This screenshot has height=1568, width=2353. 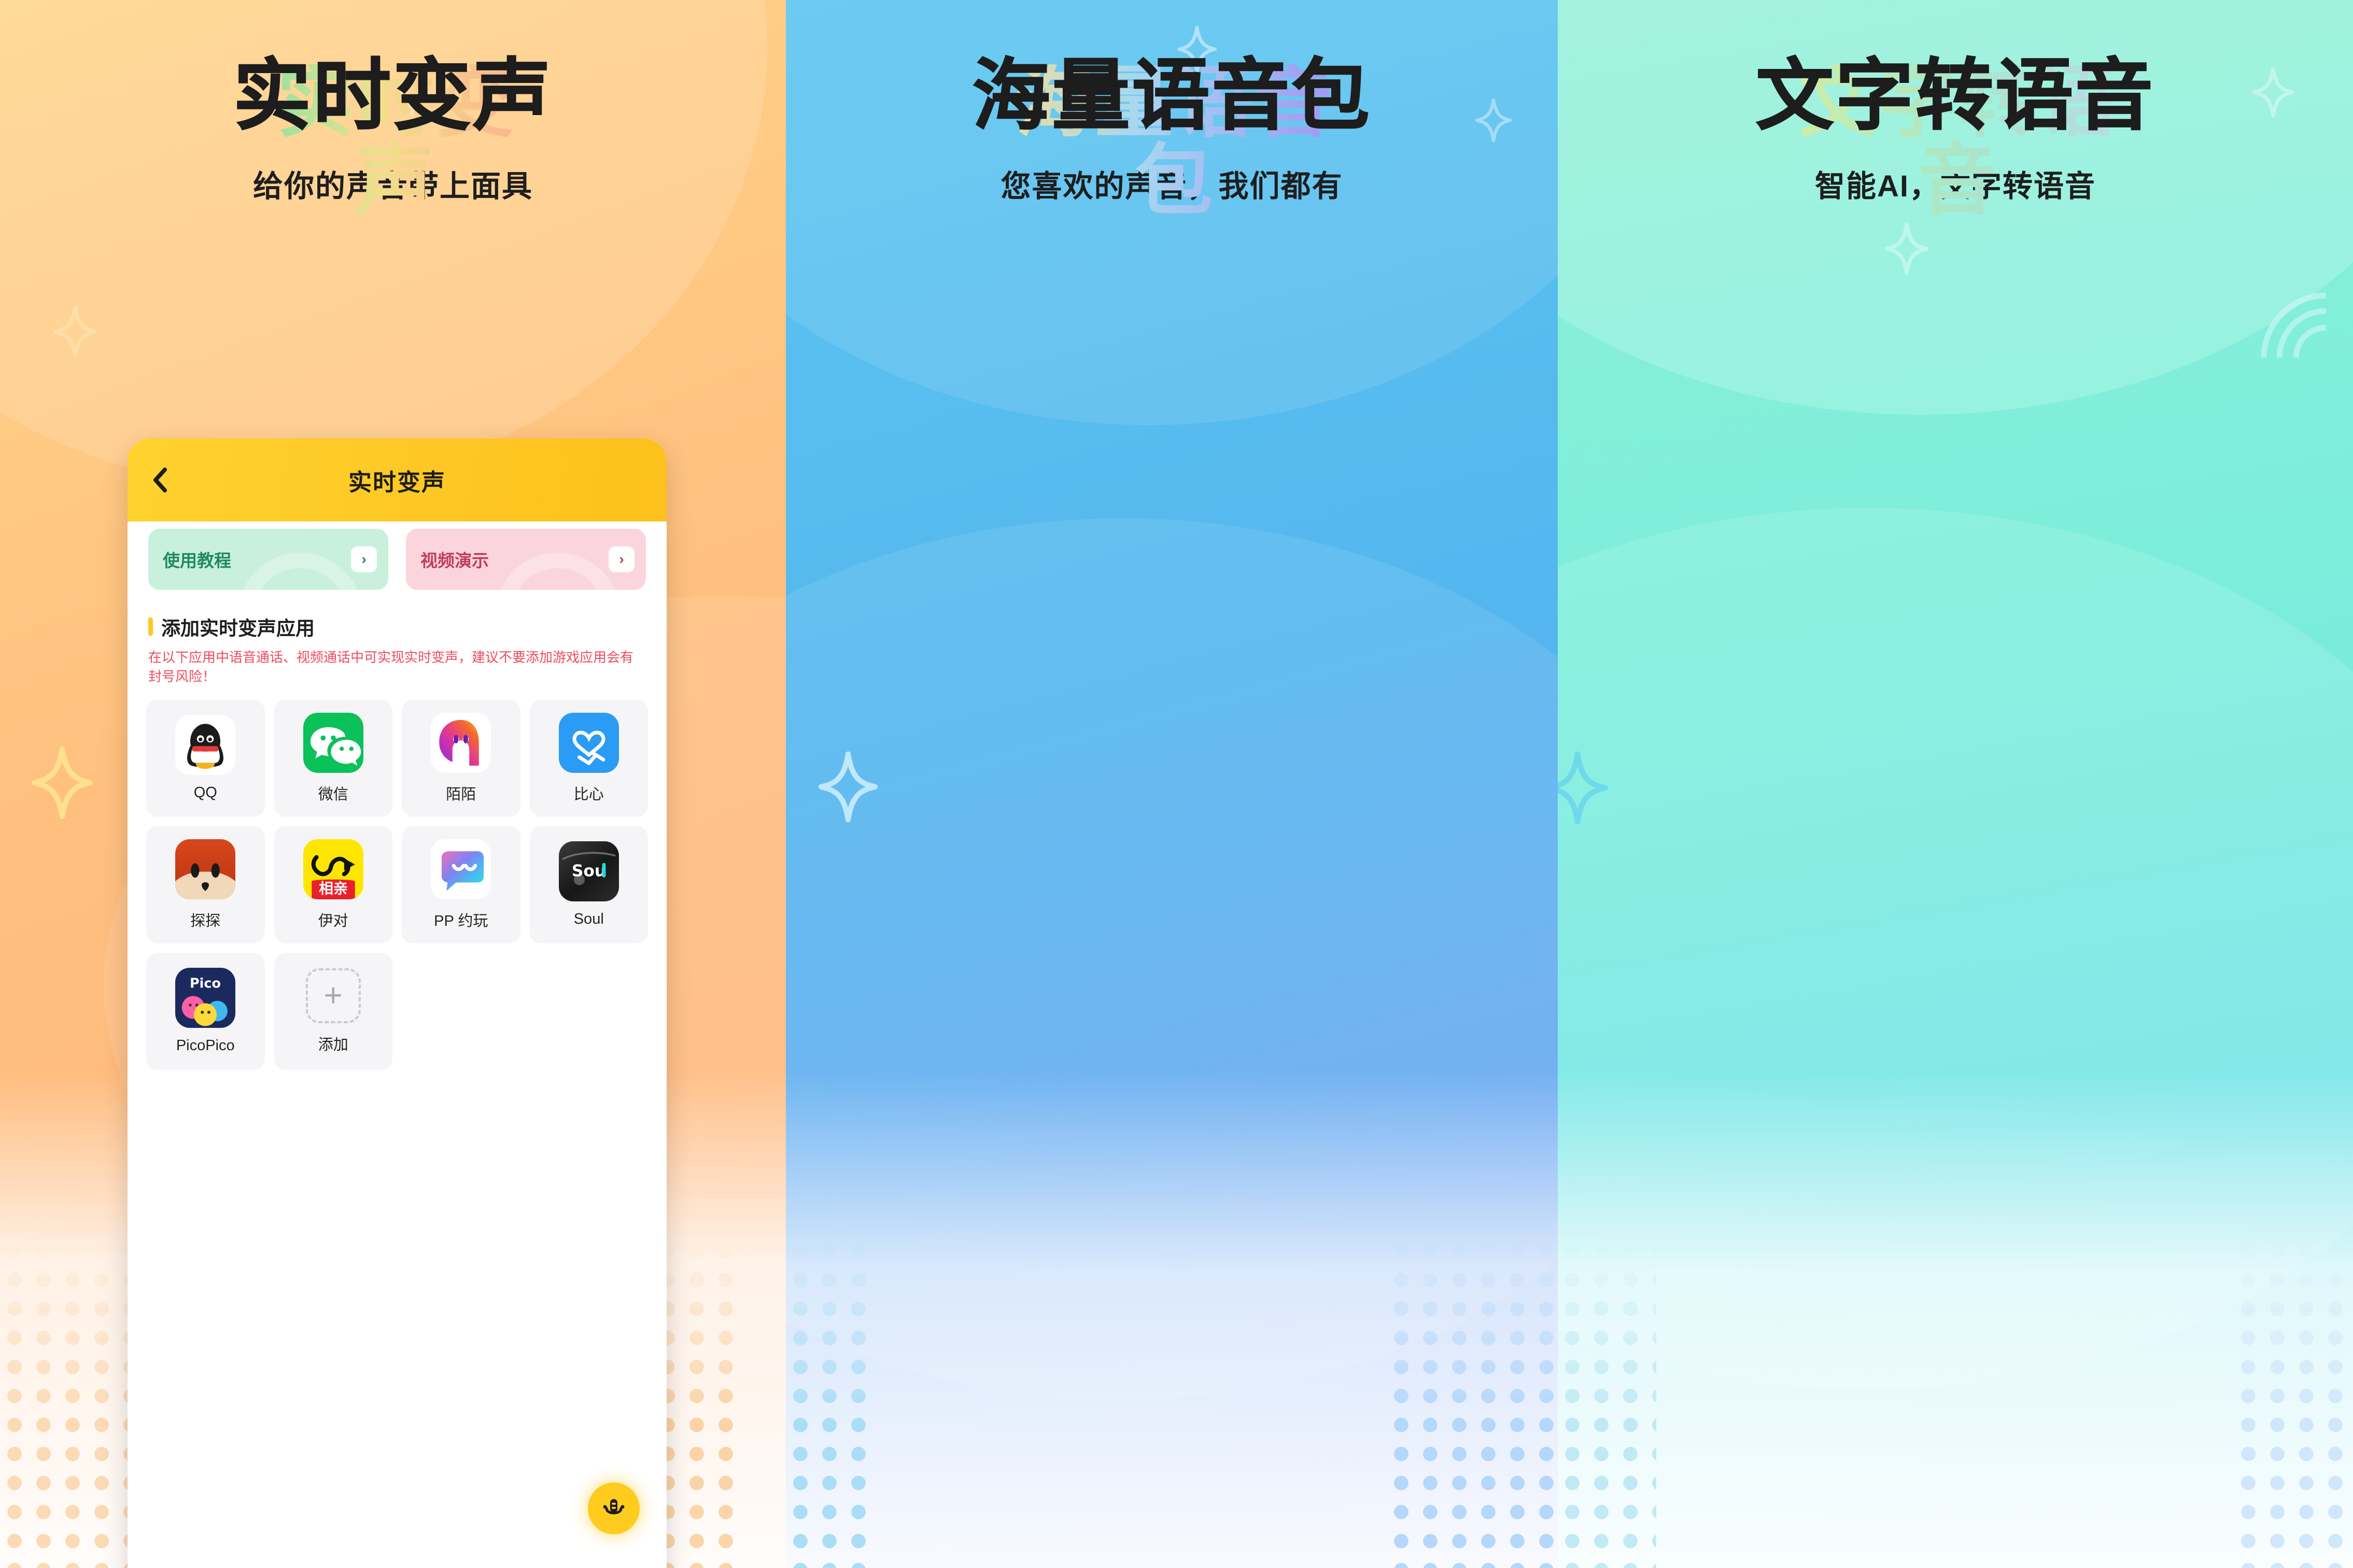 I want to click on app-label: QQ, so click(x=205, y=792).